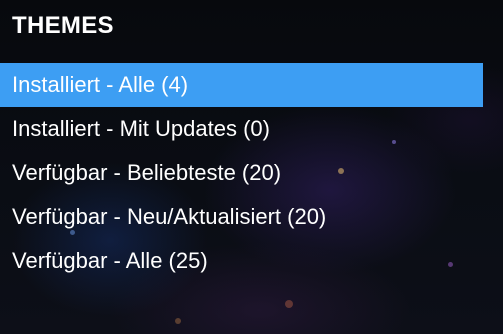 Image resolution: width=503 pixels, height=334 pixels. I want to click on menu-item-installed-all: Installiert - Alle (4), so click(241, 85).